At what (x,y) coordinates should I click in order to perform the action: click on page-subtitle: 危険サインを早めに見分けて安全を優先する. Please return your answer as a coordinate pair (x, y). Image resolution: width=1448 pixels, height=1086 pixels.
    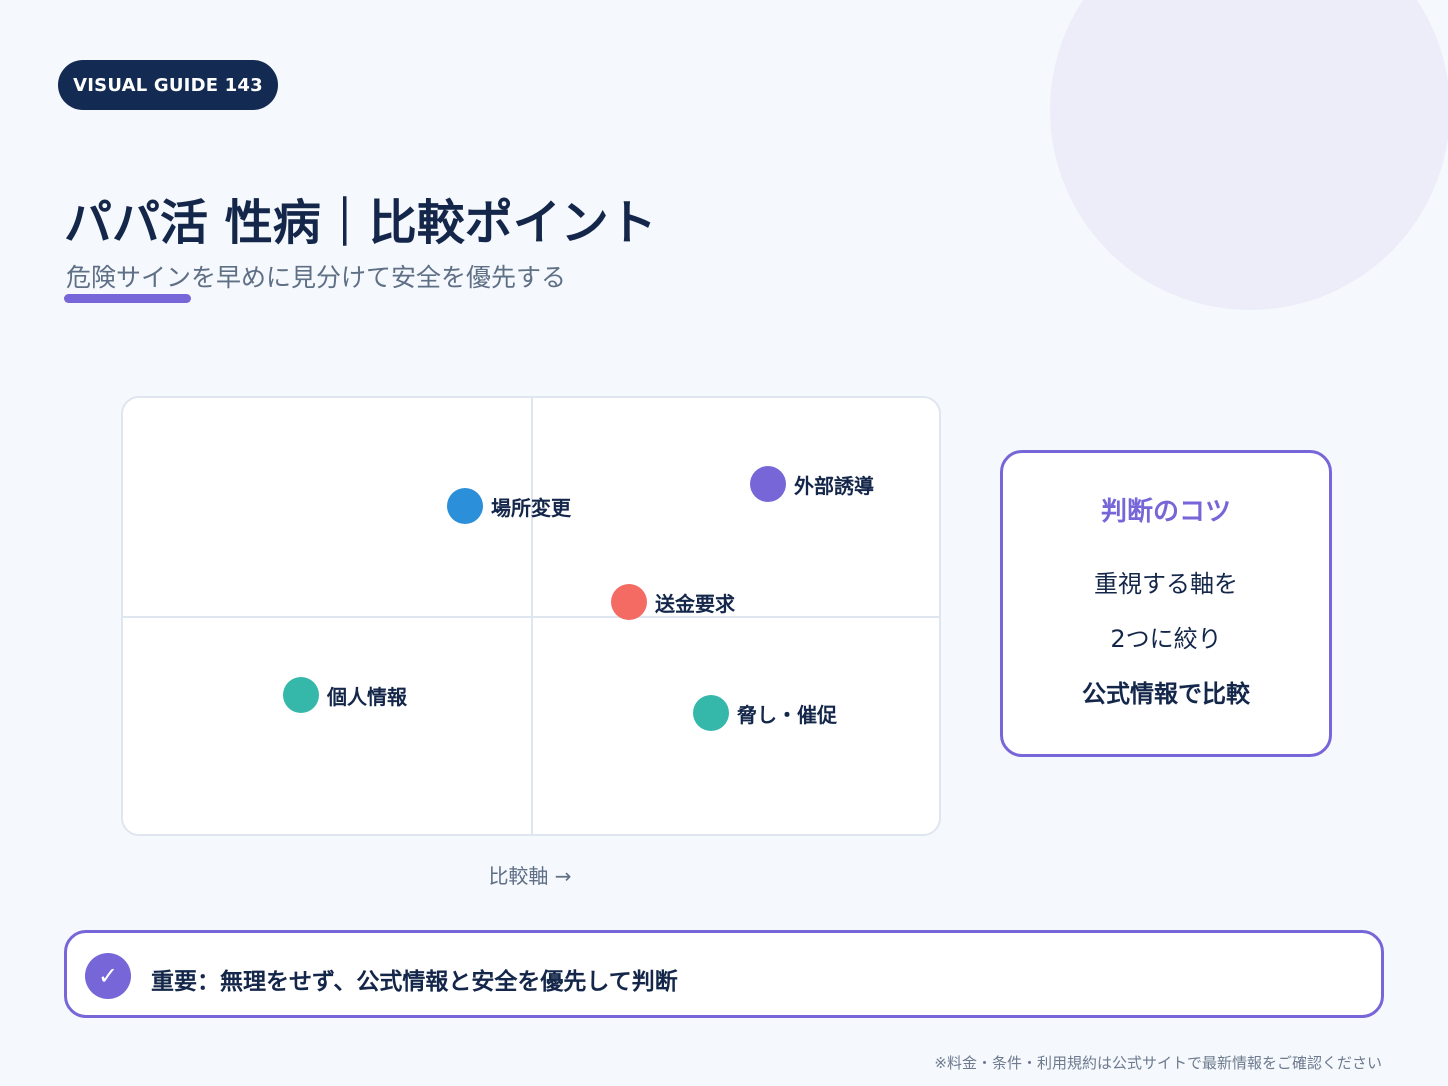
    Looking at the image, I should click on (316, 277).